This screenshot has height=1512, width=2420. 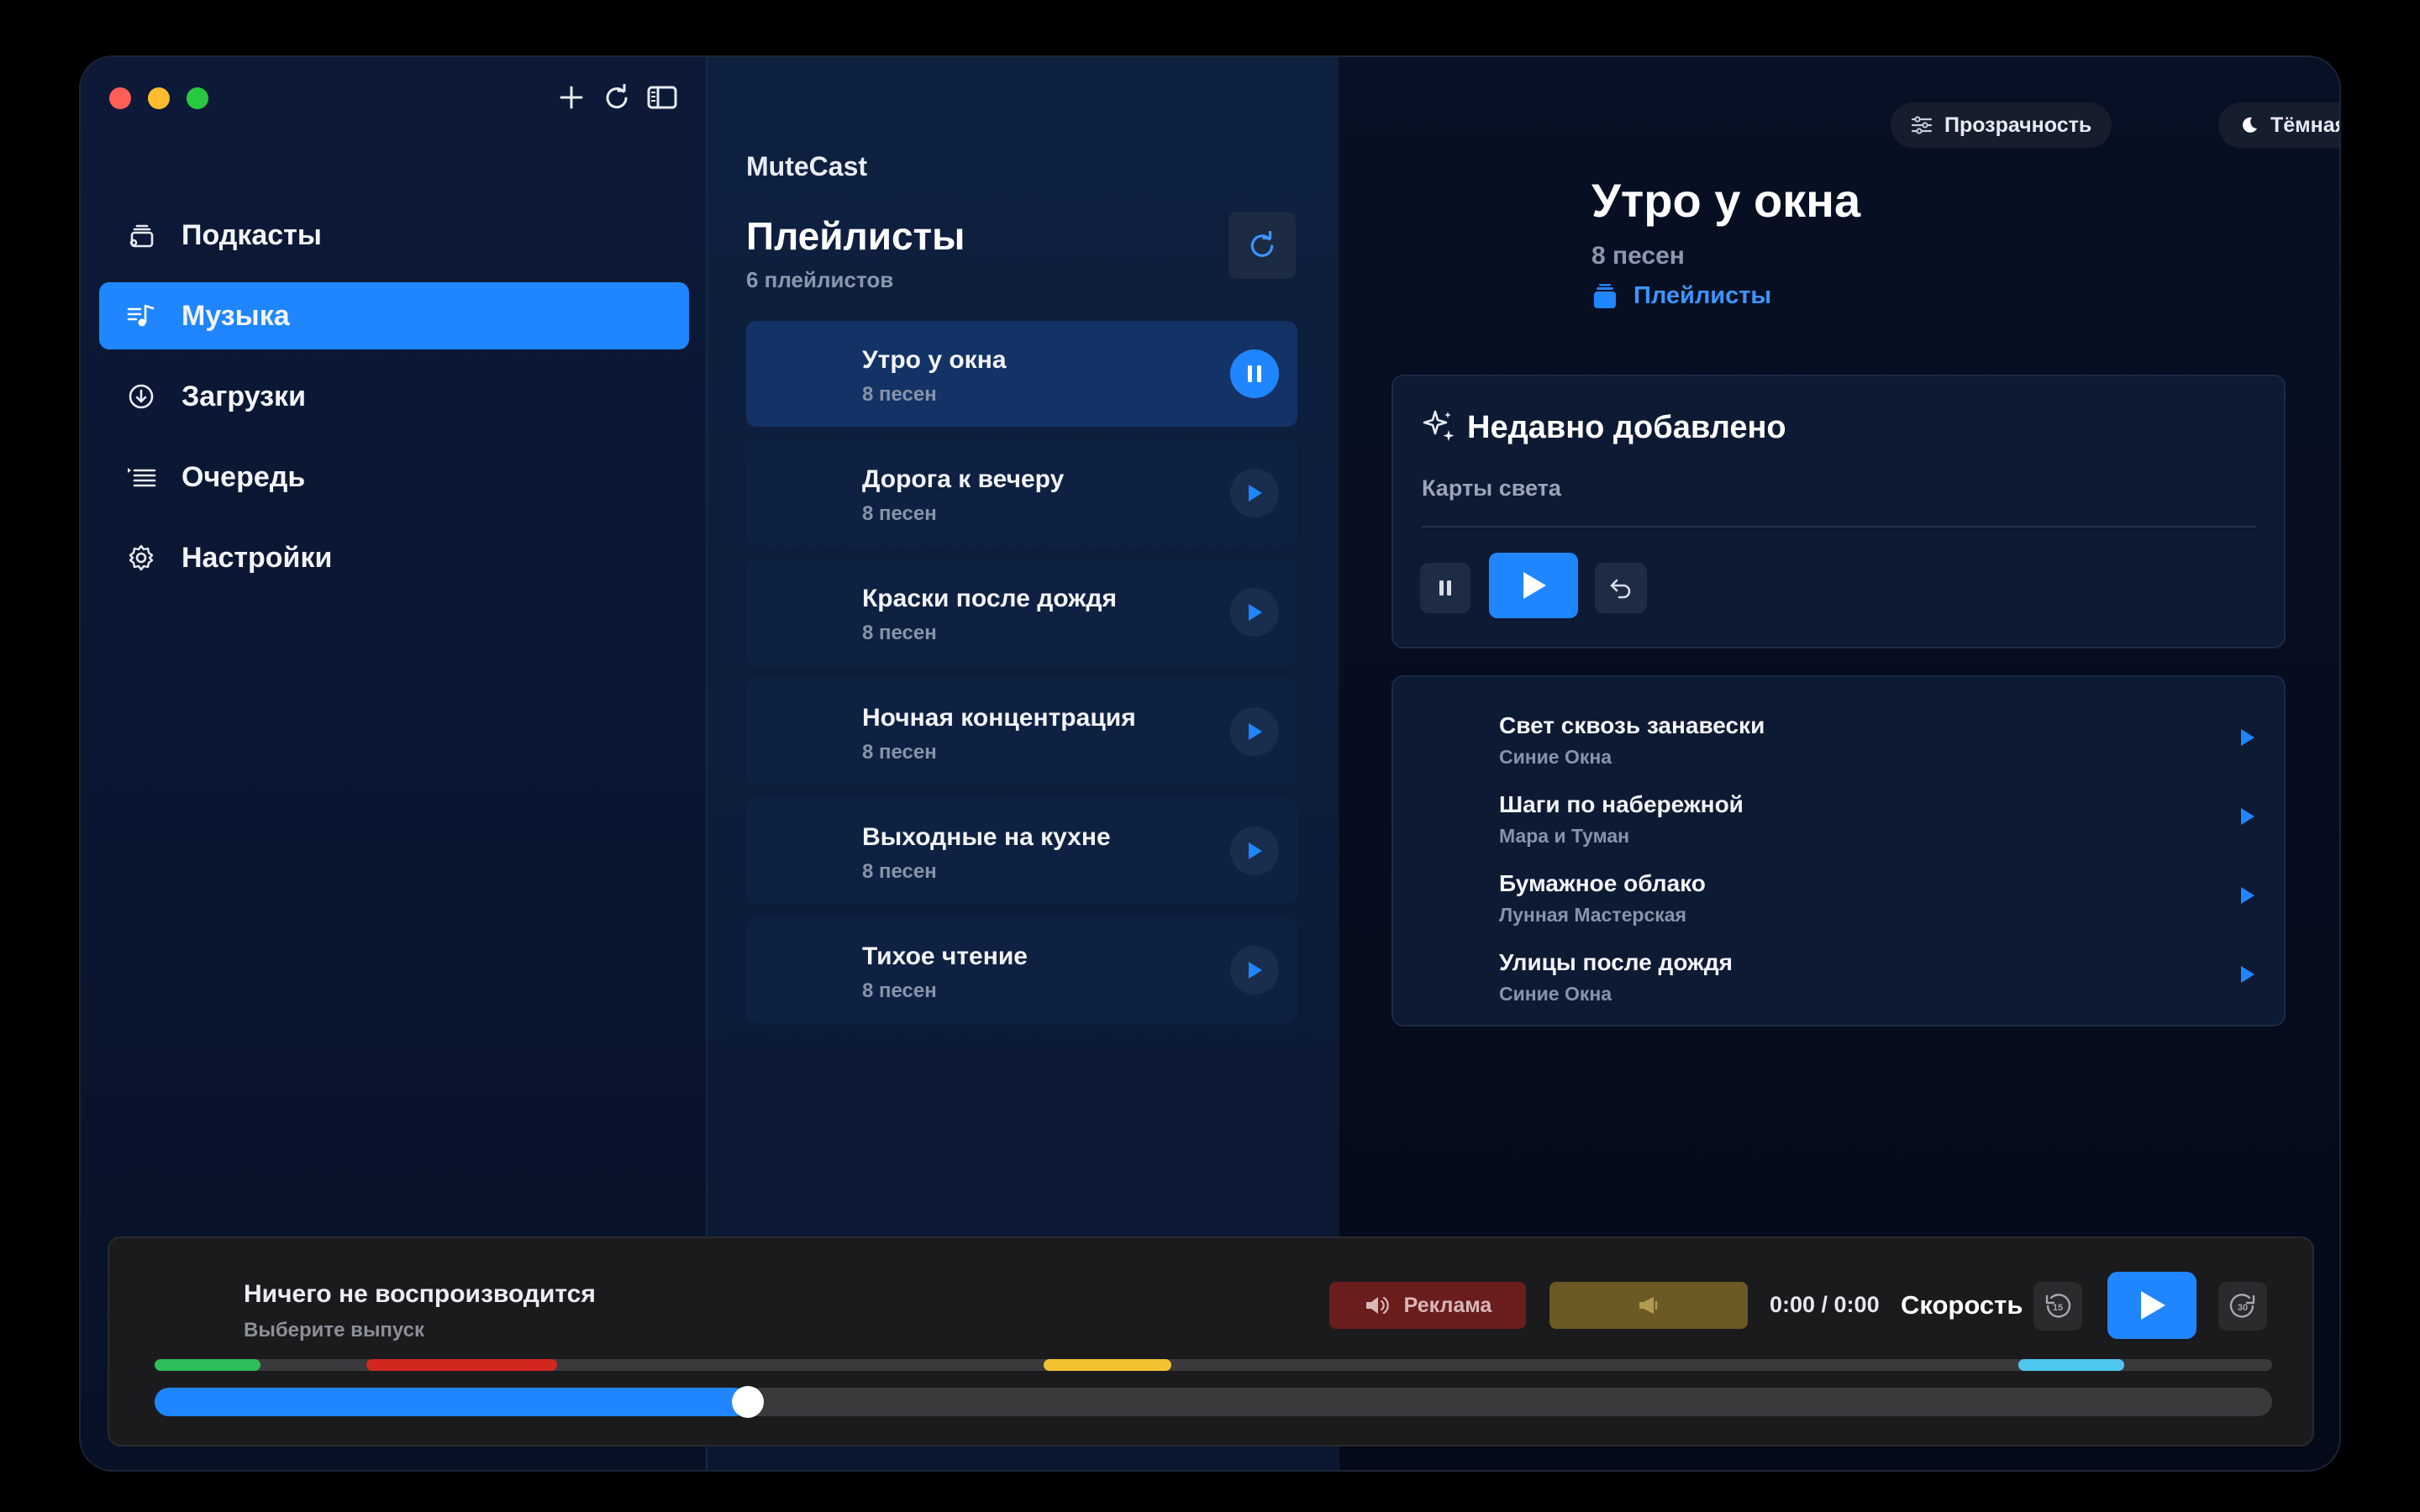 I want to click on sidebar-item-label: Загрузки, so click(x=244, y=396).